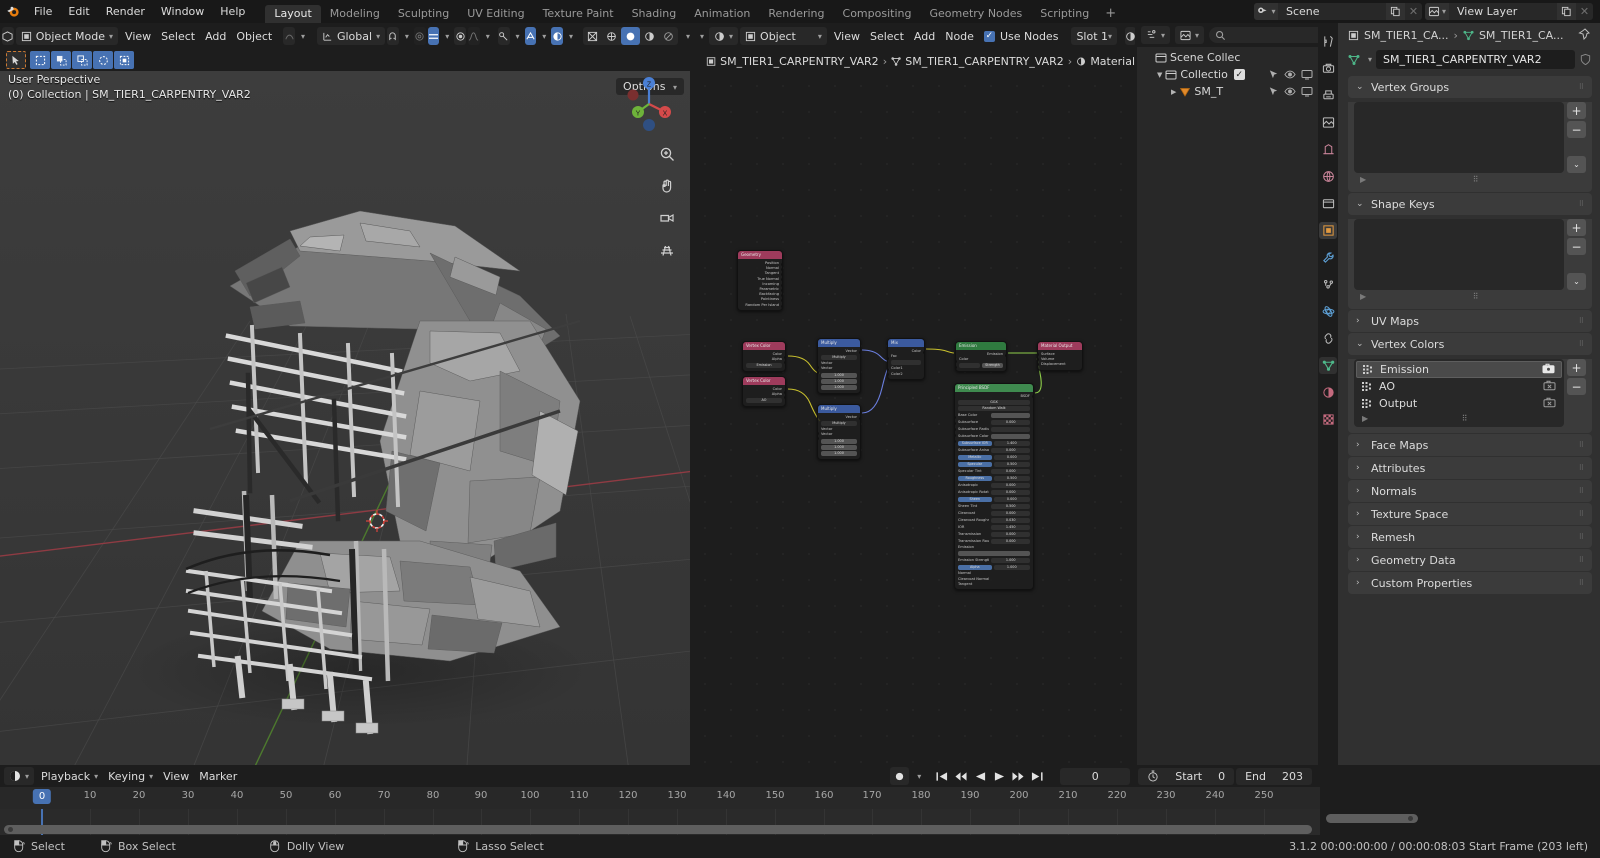 Image resolution: width=1600 pixels, height=858 pixels. Describe the element at coordinates (1365, 418) in the screenshot. I see `expander-triangle-icon: ▶` at that location.